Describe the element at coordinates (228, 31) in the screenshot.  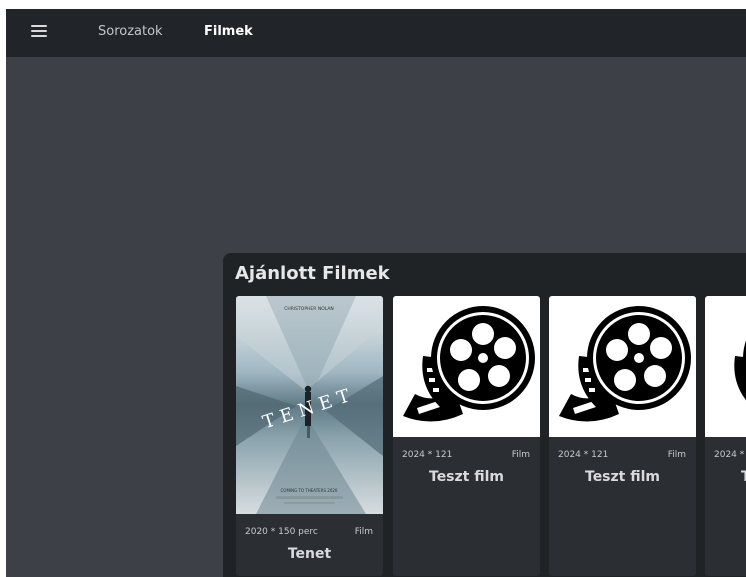
I see `nav-link-filmek: Filmek` at that location.